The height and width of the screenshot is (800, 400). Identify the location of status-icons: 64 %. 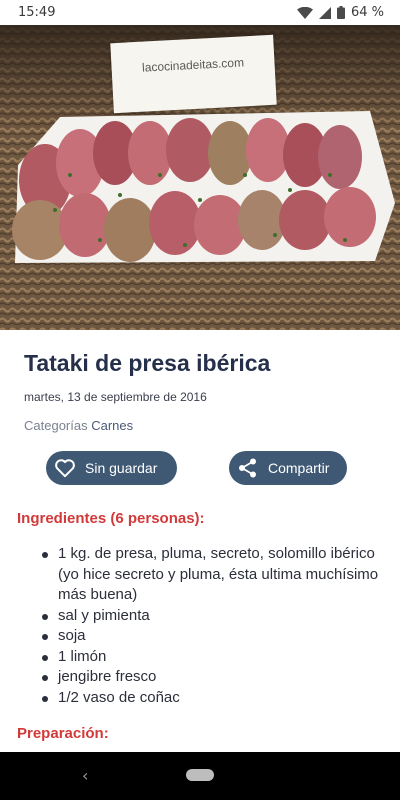
(340, 12).